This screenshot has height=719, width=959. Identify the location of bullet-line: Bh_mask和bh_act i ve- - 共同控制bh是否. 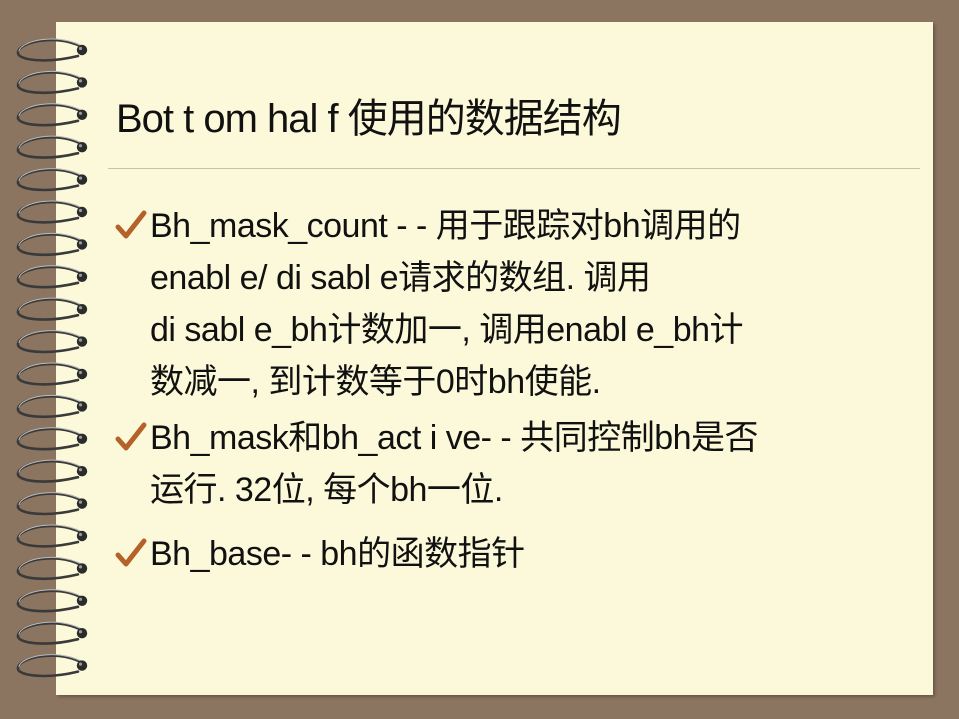
(454, 438).